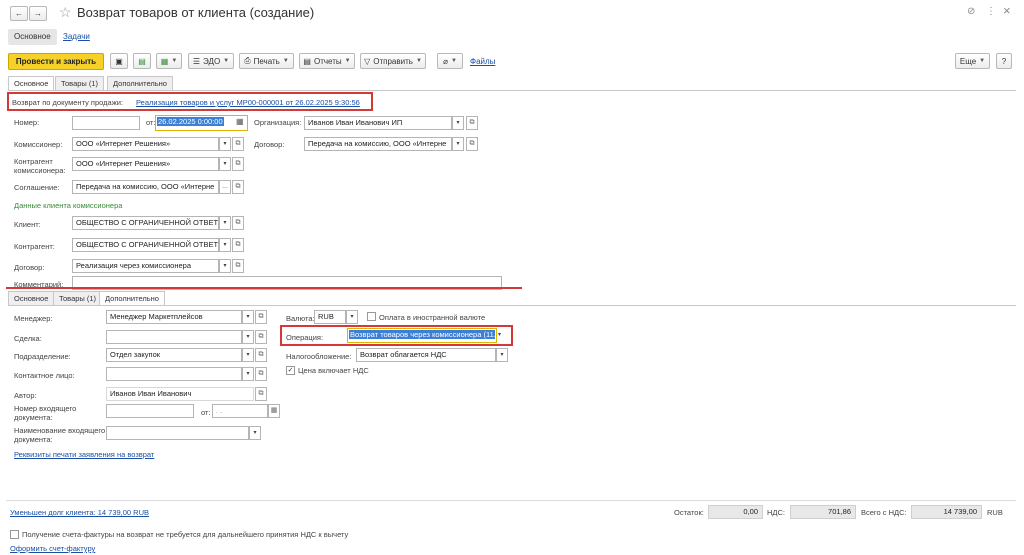 The image size is (1024, 555). I want to click on tab-main: Основное, so click(32, 37).